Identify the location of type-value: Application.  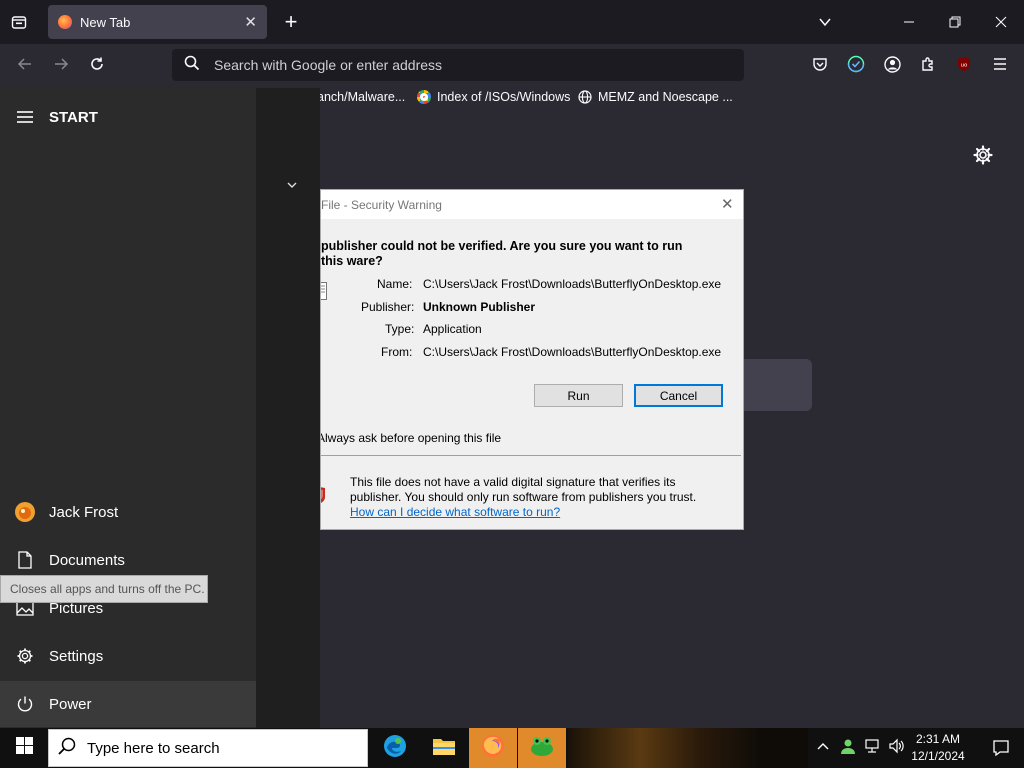
(452, 329).